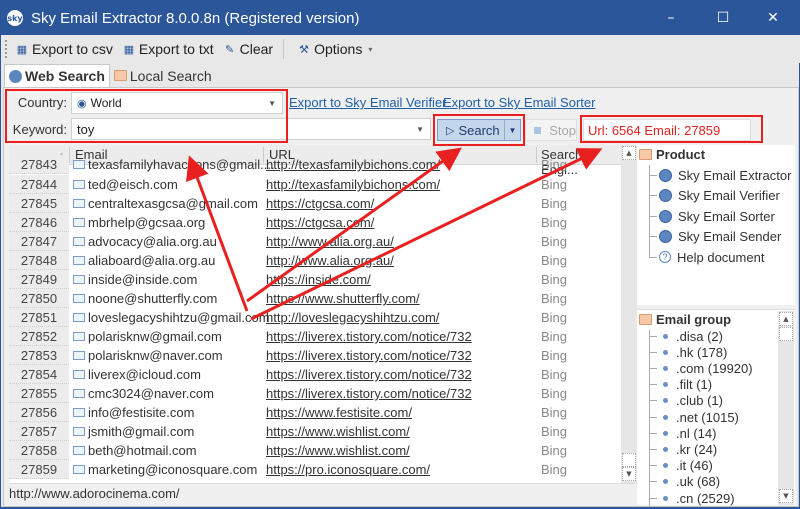 The width and height of the screenshot is (800, 509). What do you see at coordinates (786, 408) in the screenshot?
I see `email-group-scrollbar: ▲ ▼` at bounding box center [786, 408].